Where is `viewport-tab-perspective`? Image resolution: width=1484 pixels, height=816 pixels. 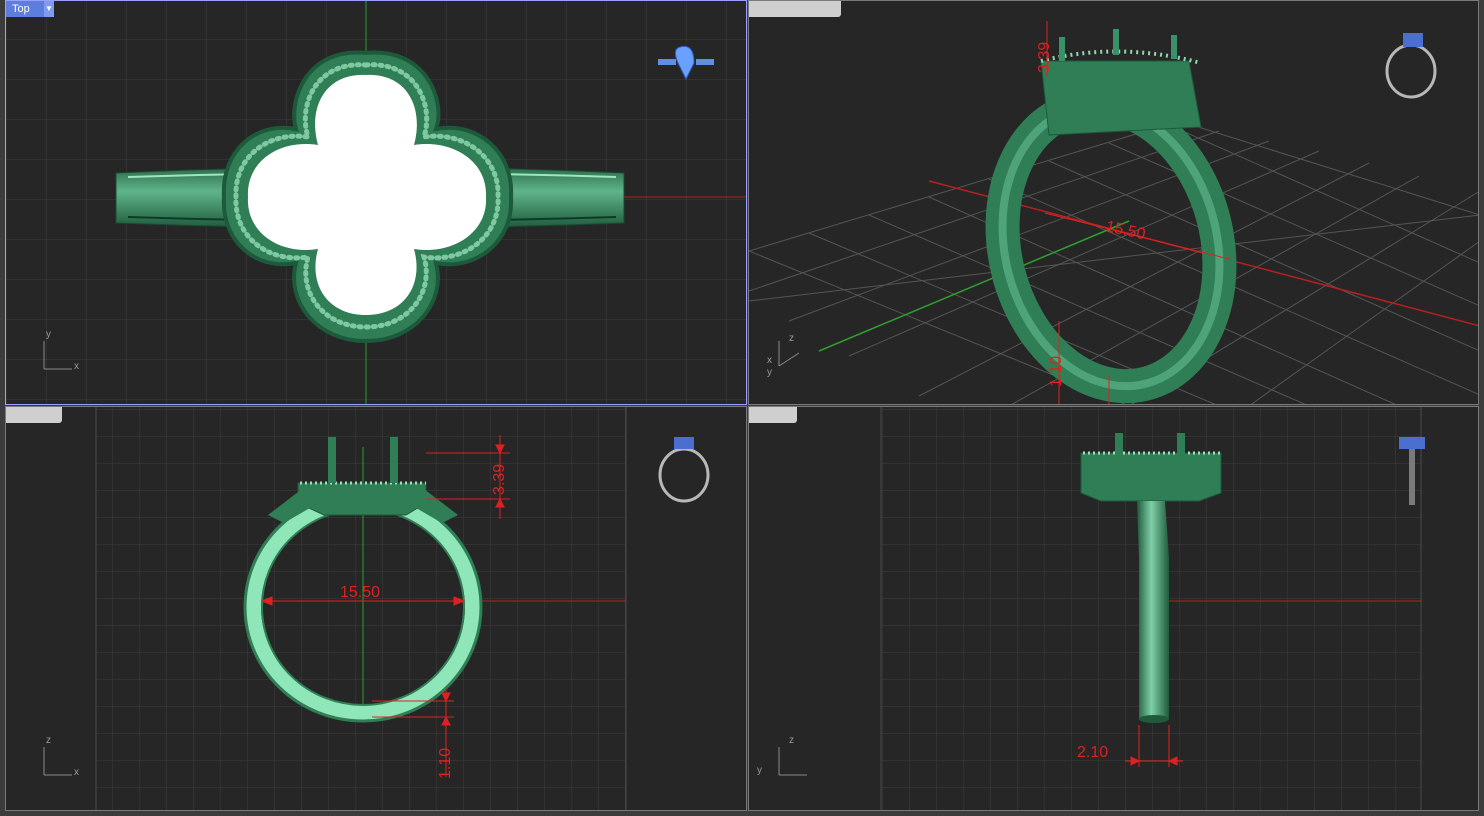 viewport-tab-perspective is located at coordinates (795, 9).